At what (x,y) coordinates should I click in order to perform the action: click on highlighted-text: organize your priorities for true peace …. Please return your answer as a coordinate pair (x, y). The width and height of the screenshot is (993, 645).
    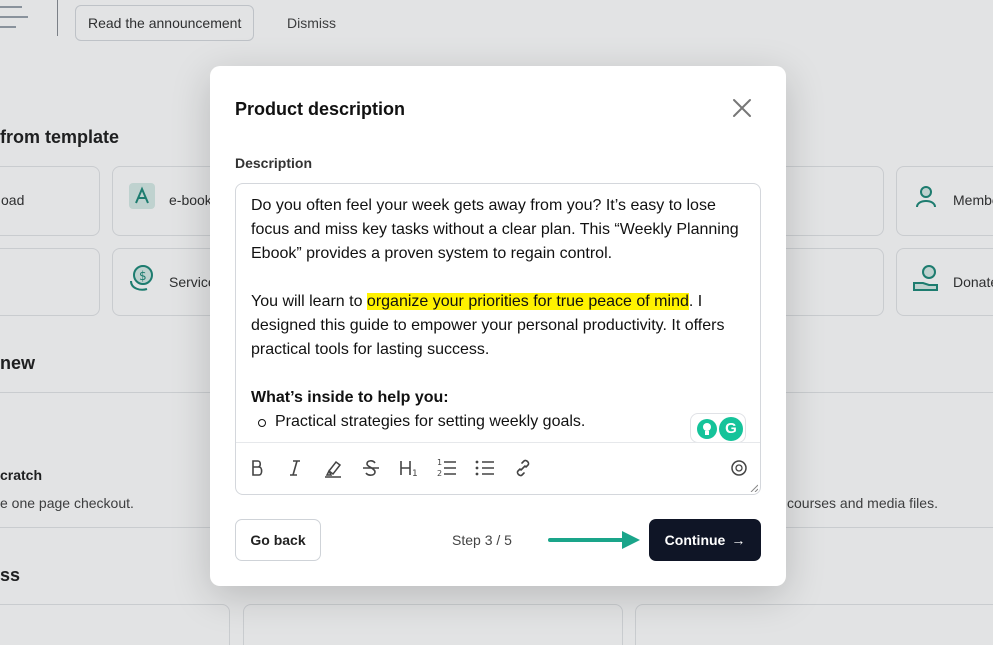
    Looking at the image, I should click on (527, 301).